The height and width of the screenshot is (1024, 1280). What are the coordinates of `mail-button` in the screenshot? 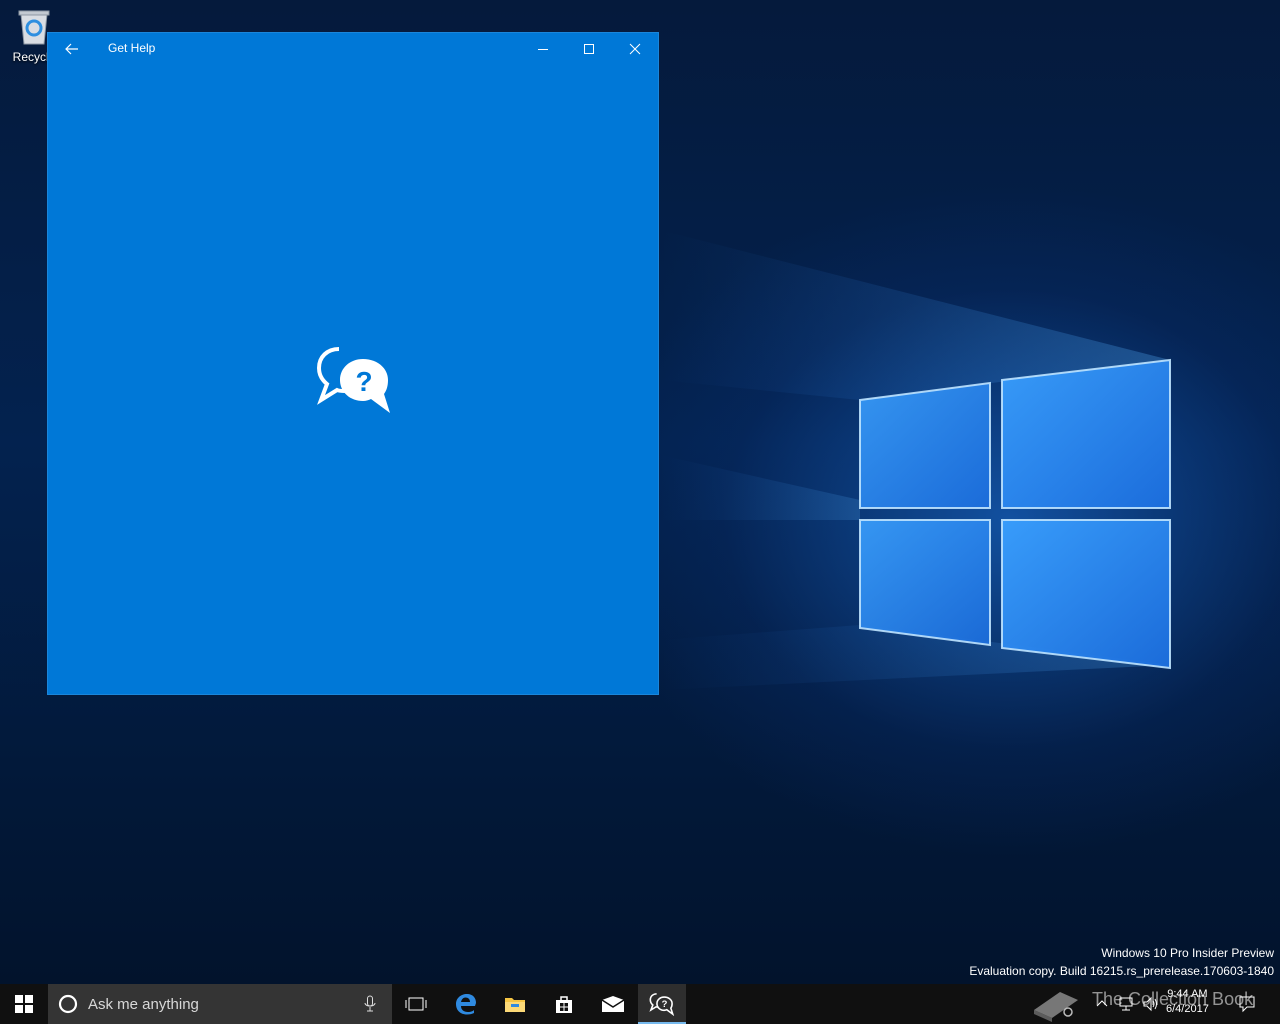 It's located at (613, 1004).